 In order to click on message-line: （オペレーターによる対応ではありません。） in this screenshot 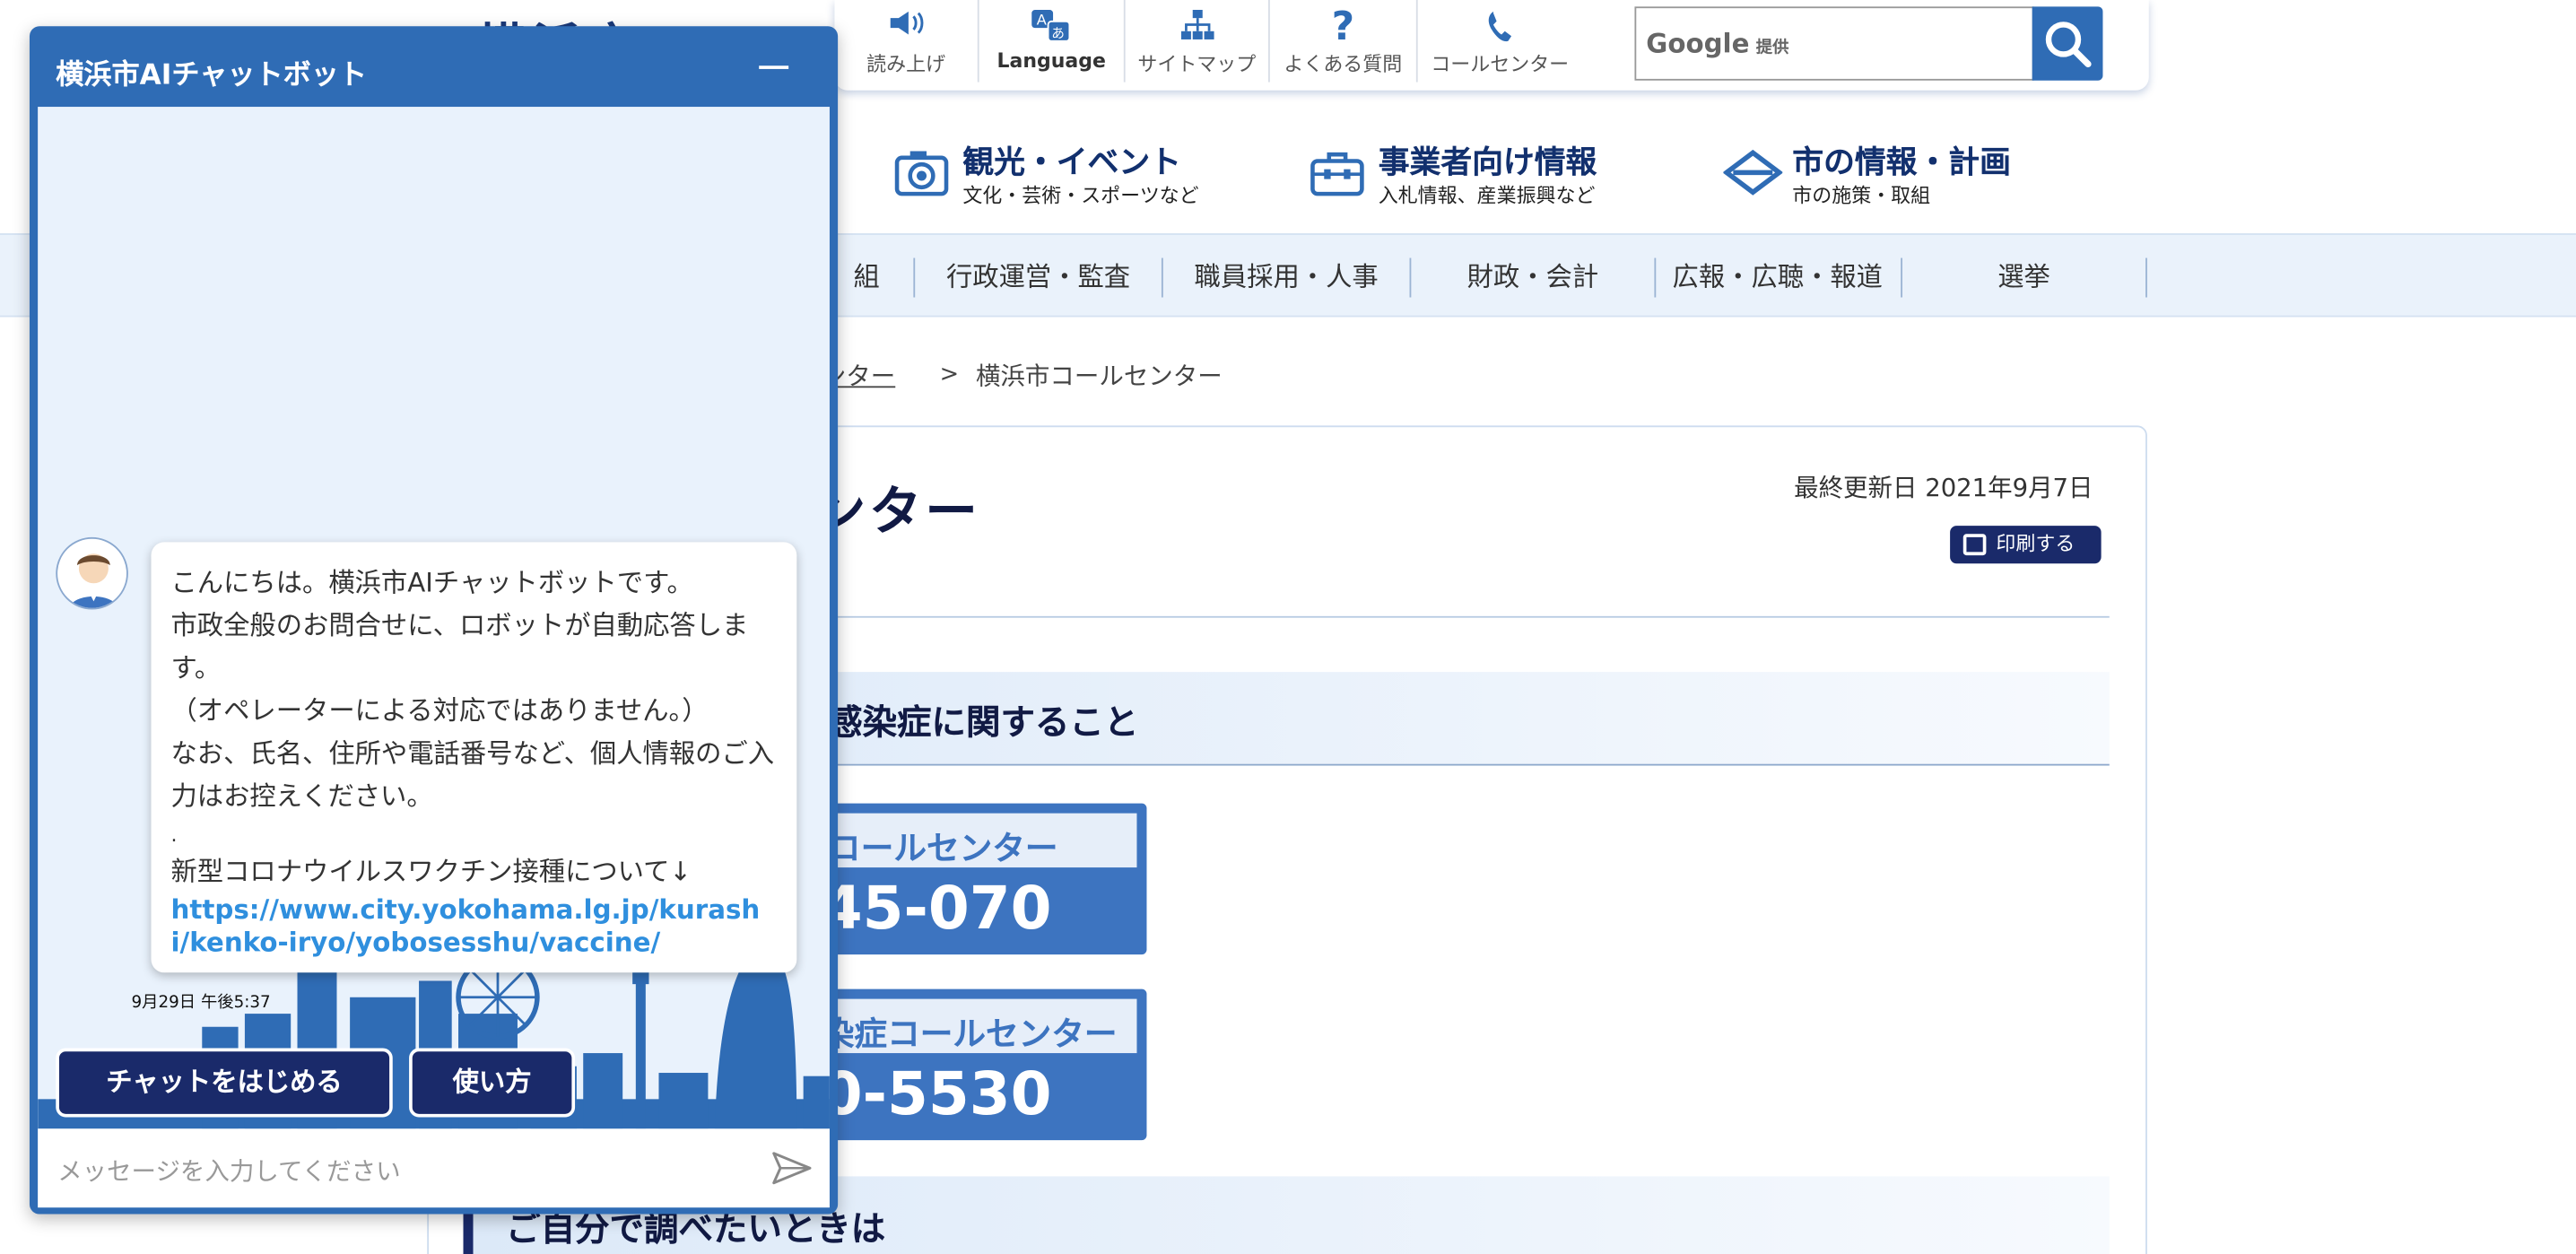, I will do `click(439, 710)`.